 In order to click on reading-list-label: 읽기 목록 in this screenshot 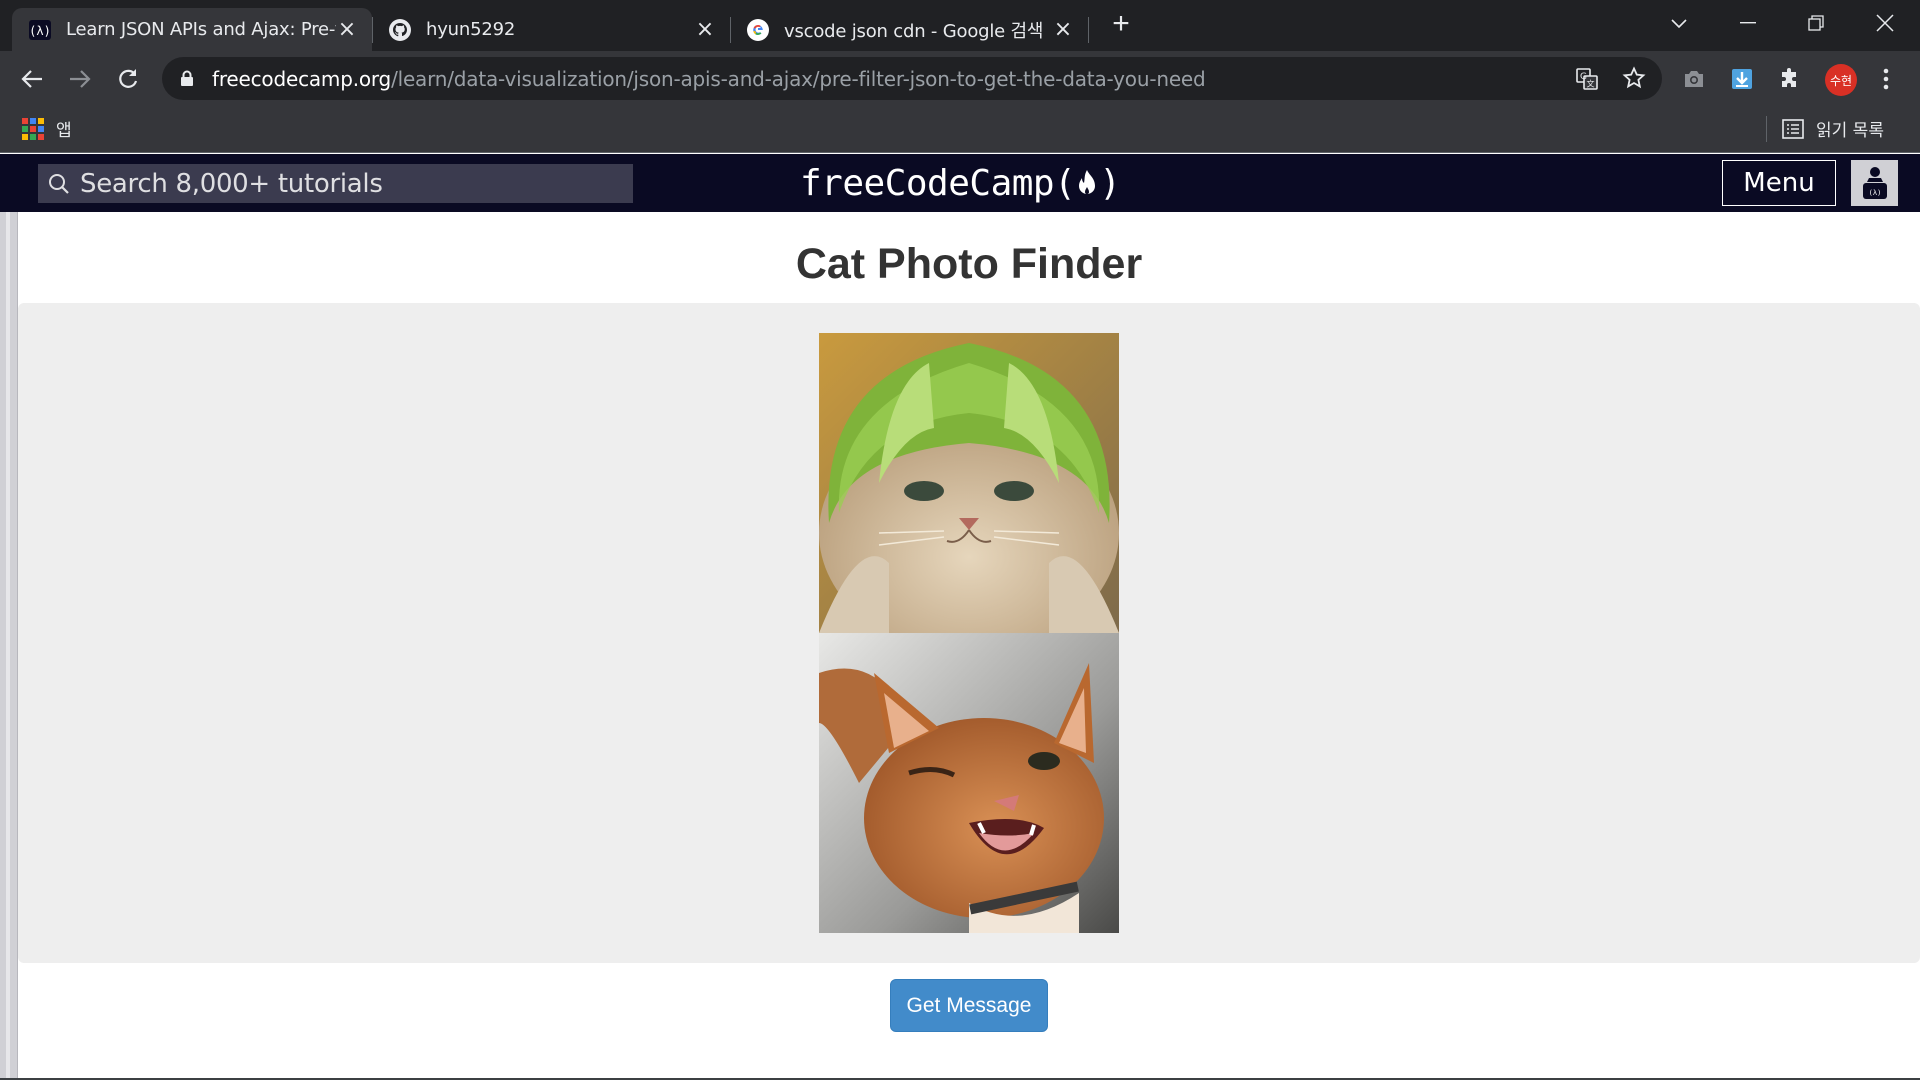, I will do `click(1850, 131)`.